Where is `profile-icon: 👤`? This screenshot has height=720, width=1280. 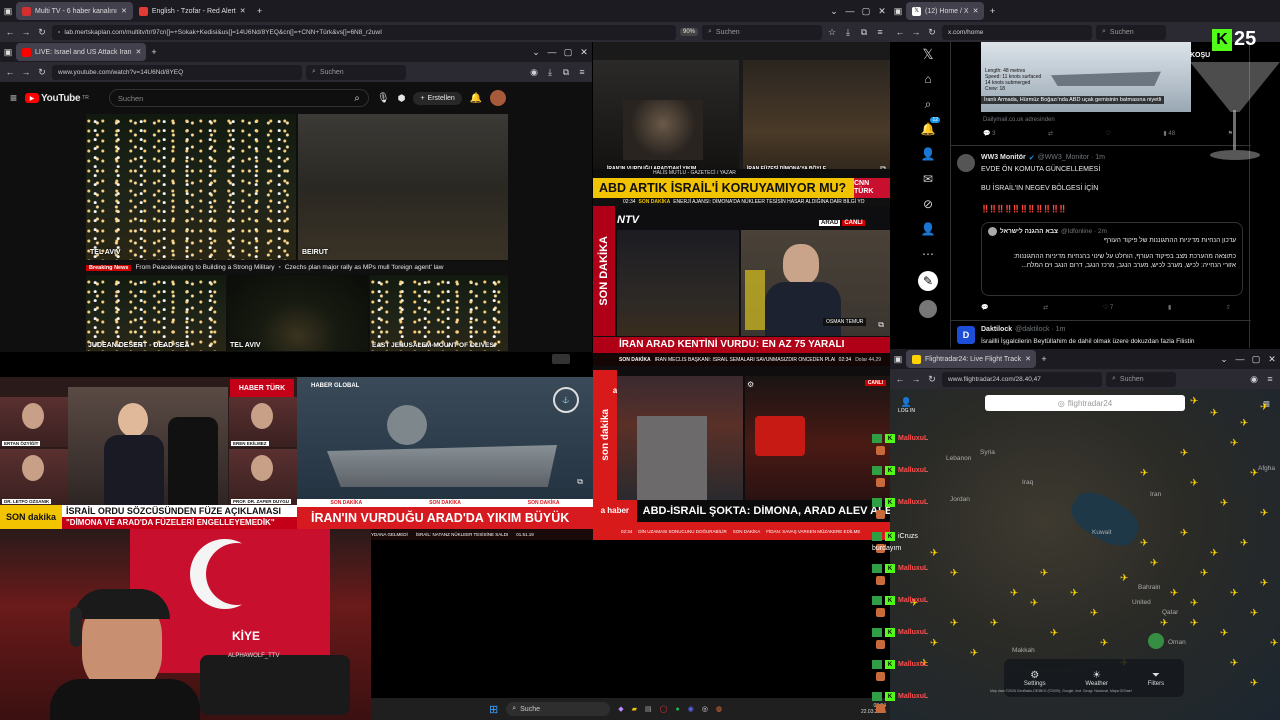 profile-icon: 👤 is located at coordinates (928, 229).